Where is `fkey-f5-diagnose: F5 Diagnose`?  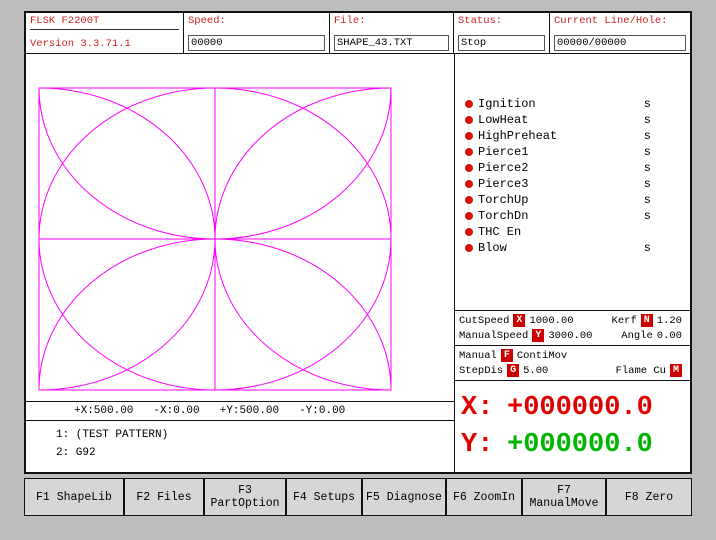
fkey-f5-diagnose: F5 Diagnose is located at coordinates (404, 497).